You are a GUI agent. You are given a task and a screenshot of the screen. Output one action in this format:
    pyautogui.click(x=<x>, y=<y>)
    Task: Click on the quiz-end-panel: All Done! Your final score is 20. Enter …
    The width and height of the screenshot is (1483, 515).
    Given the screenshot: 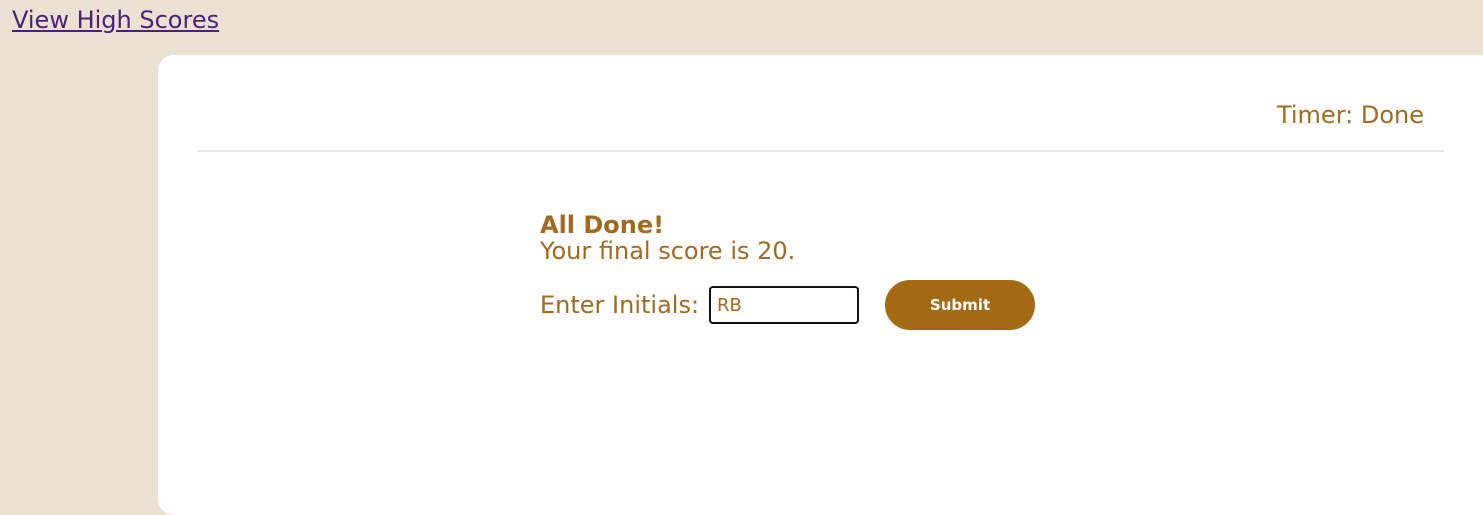 What is the action you would take?
    pyautogui.click(x=788, y=270)
    